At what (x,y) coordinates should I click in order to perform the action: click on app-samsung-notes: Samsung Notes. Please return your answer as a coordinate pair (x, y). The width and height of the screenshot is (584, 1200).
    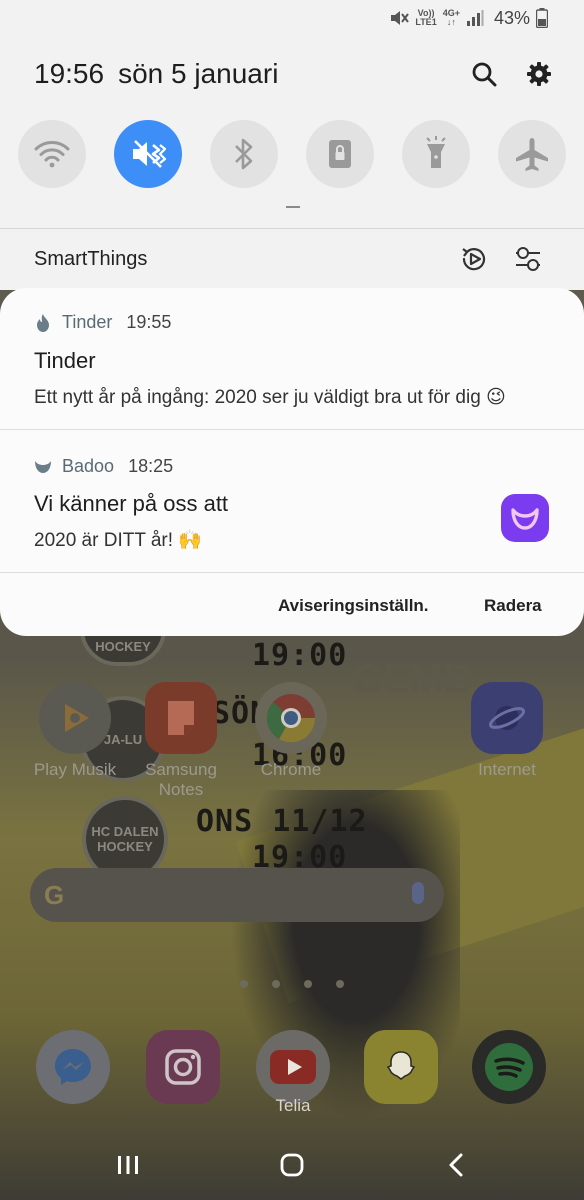
    Looking at the image, I should click on (181, 741).